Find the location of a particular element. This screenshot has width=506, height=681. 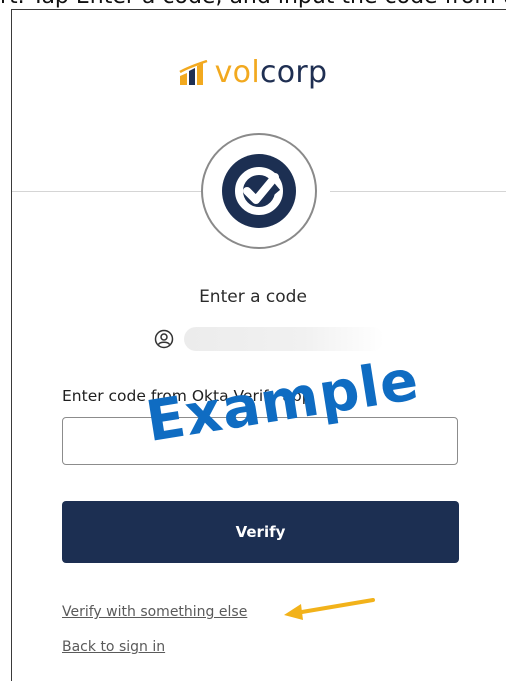

authenticator-badge is located at coordinates (259, 191).